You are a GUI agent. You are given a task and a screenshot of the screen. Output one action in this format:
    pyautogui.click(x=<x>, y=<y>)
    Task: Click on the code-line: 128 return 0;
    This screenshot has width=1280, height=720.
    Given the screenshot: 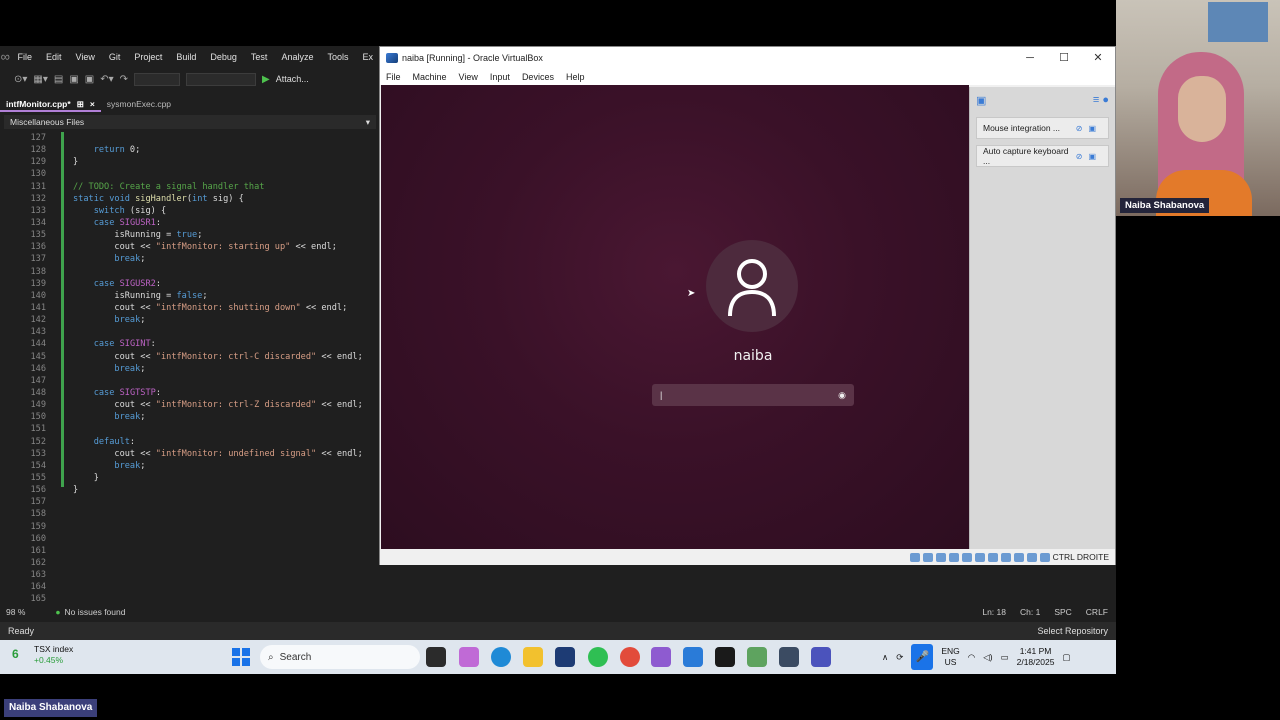 What is the action you would take?
    pyautogui.click(x=190, y=150)
    